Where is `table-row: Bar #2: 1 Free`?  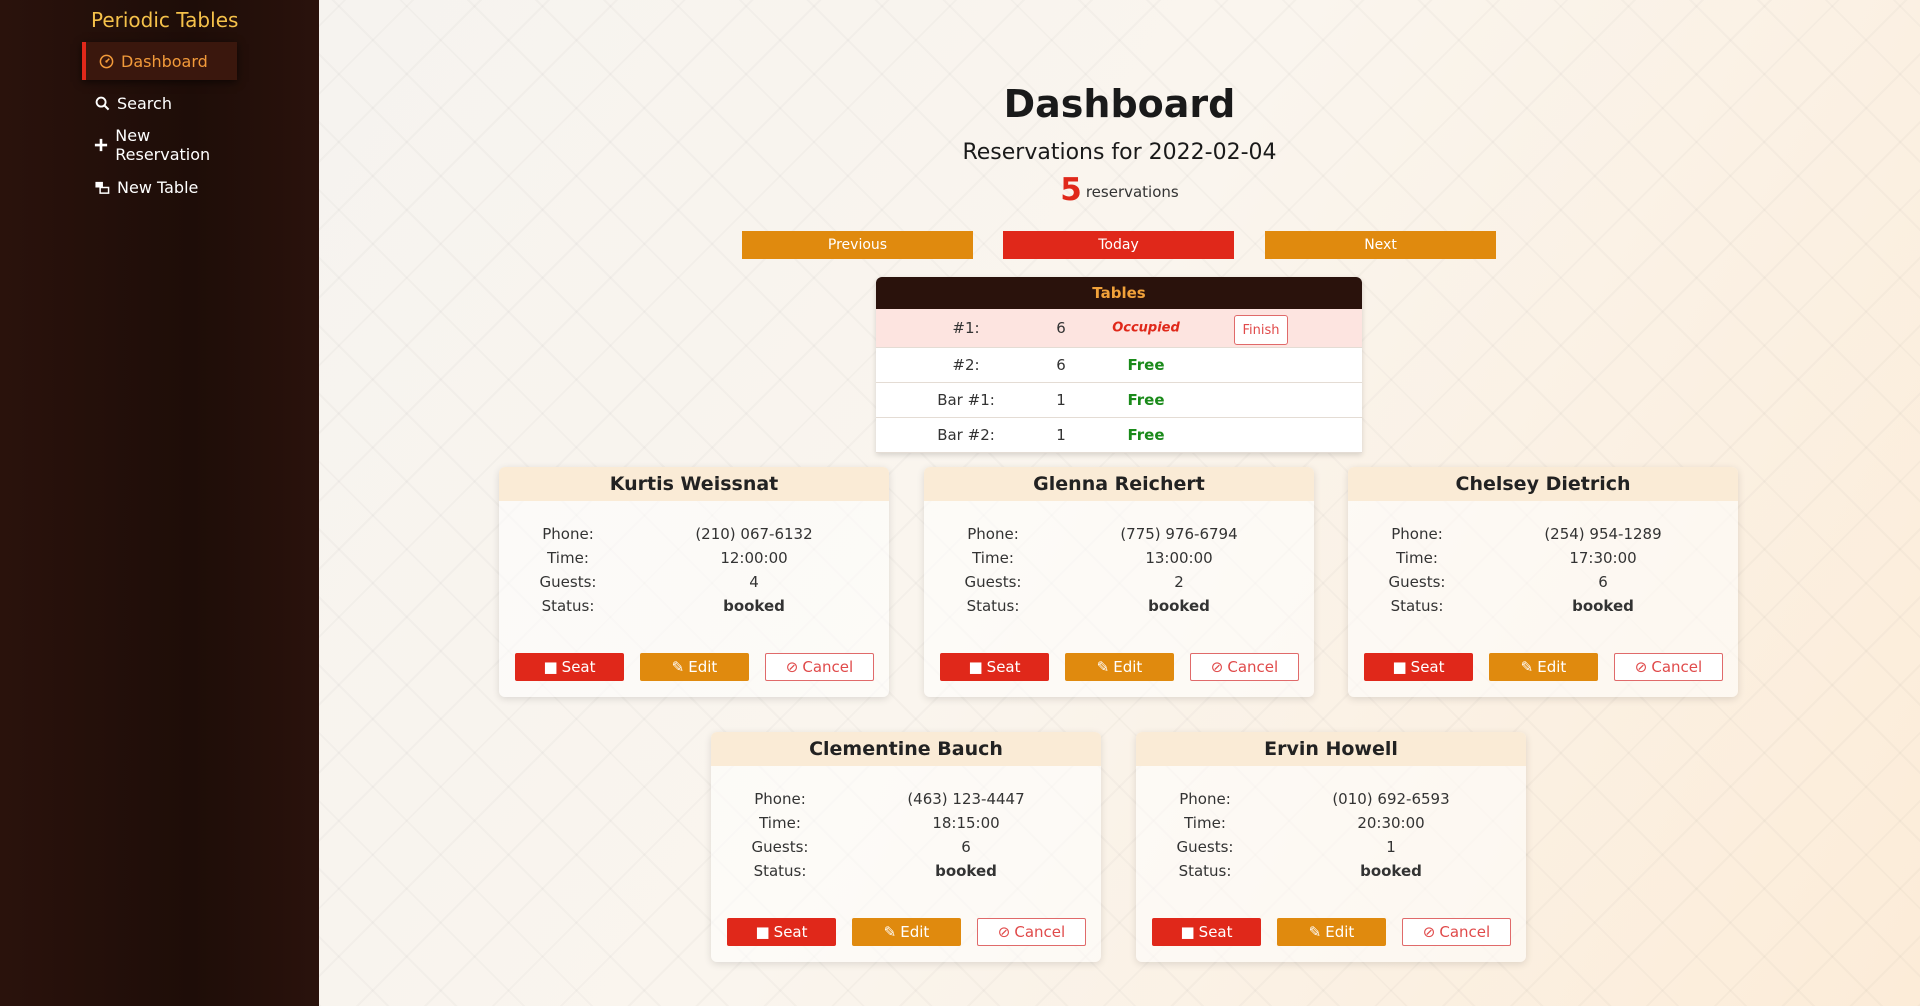 table-row: Bar #2: 1 Free is located at coordinates (1119, 435).